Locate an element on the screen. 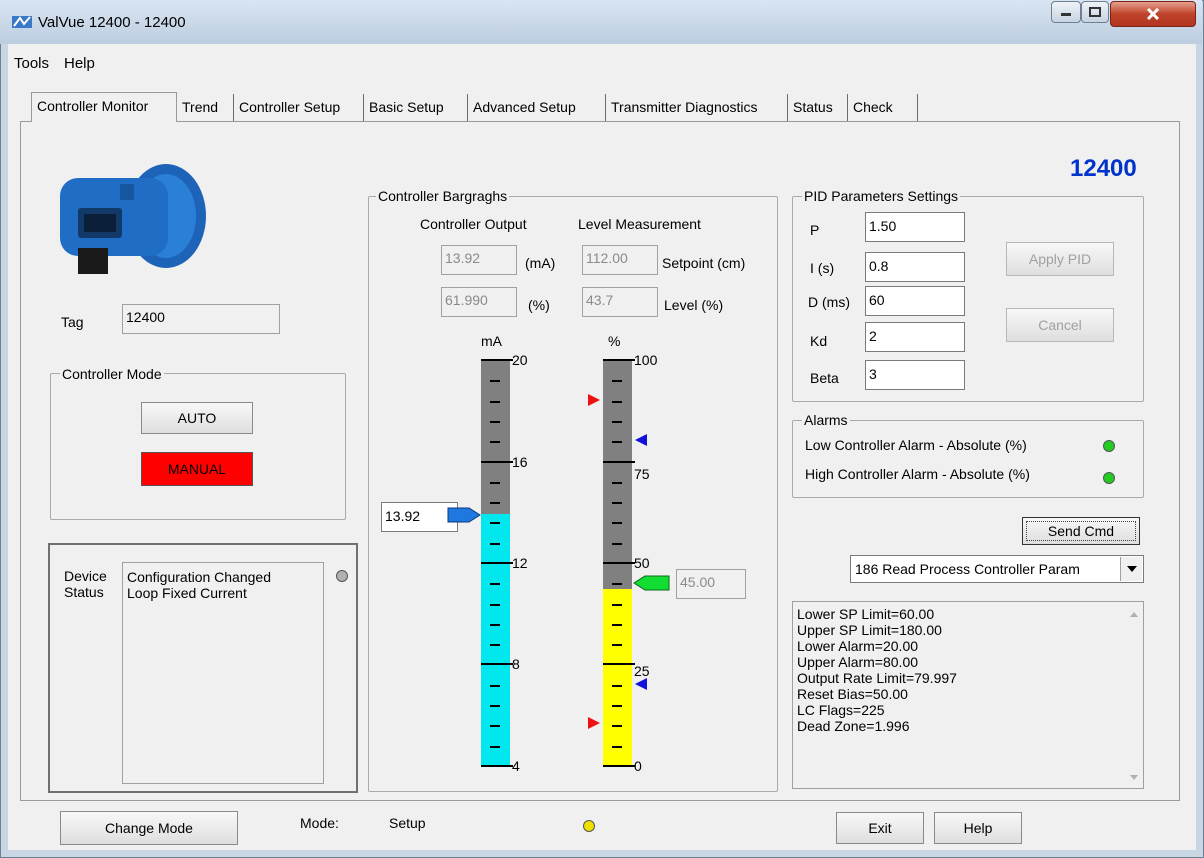 This screenshot has width=1204, height=858. output-scrollbar is located at coordinates (1134, 695).